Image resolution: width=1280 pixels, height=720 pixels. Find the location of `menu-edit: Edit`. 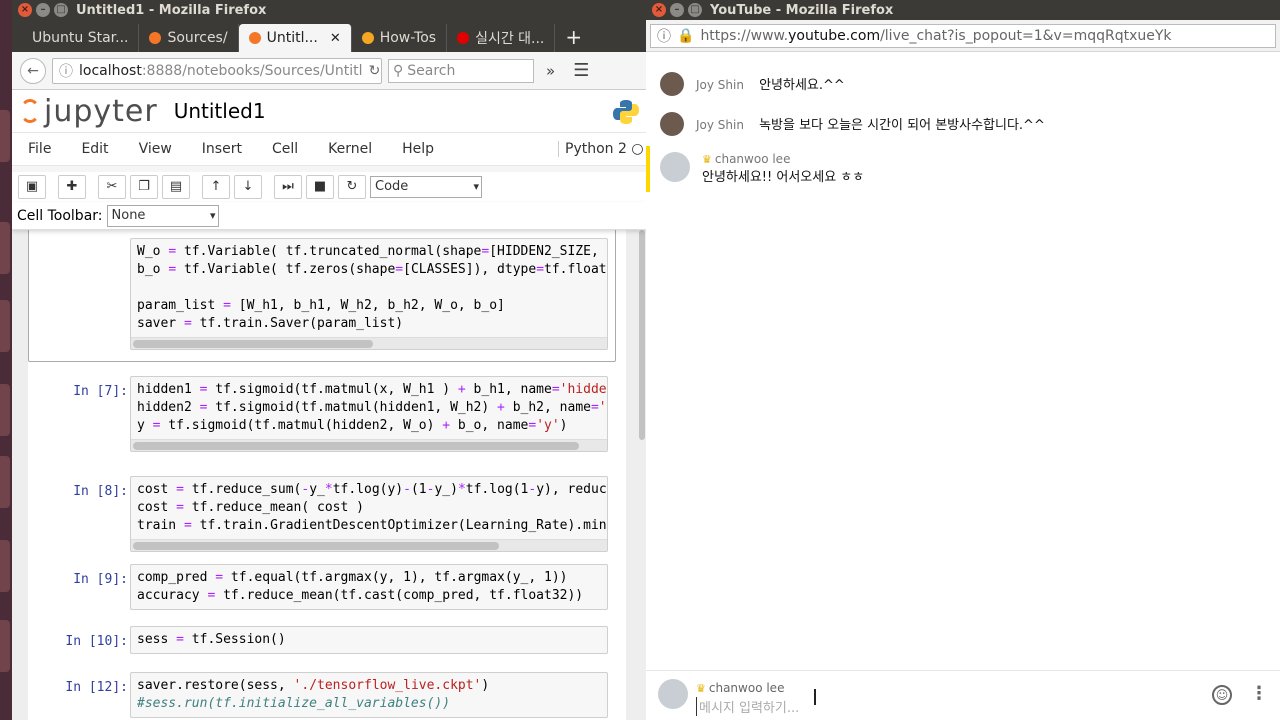

menu-edit: Edit is located at coordinates (94, 149).